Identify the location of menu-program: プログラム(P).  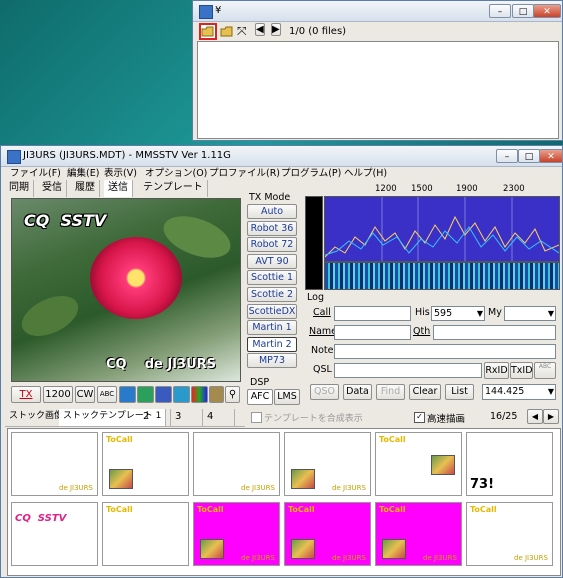
(311, 172).